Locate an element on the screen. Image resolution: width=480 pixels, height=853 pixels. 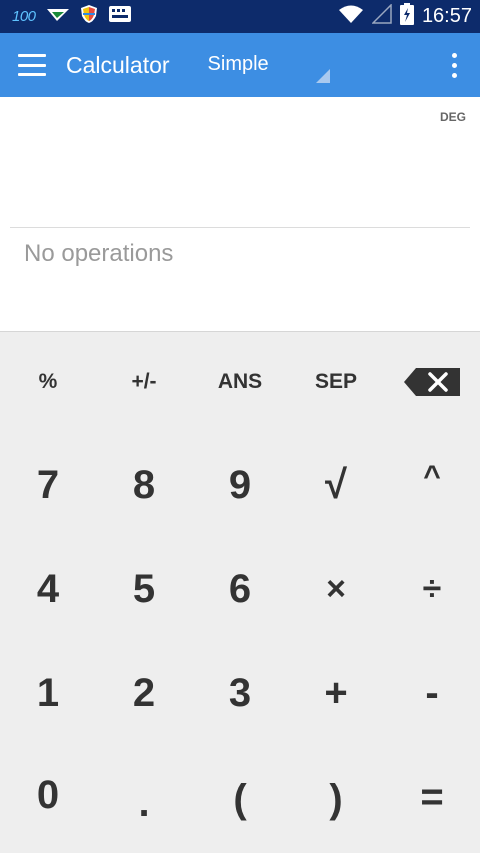
multiply-key: × is located at coordinates (336, 589).